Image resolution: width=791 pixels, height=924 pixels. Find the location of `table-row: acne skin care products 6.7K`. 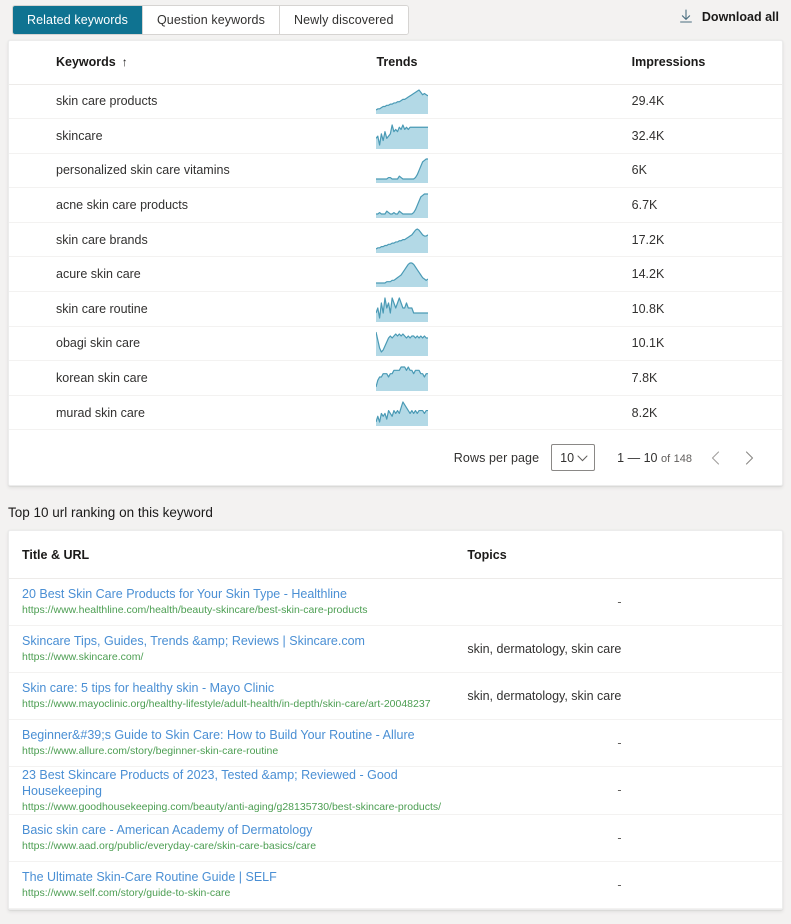

table-row: acne skin care products 6.7K is located at coordinates (395, 205).